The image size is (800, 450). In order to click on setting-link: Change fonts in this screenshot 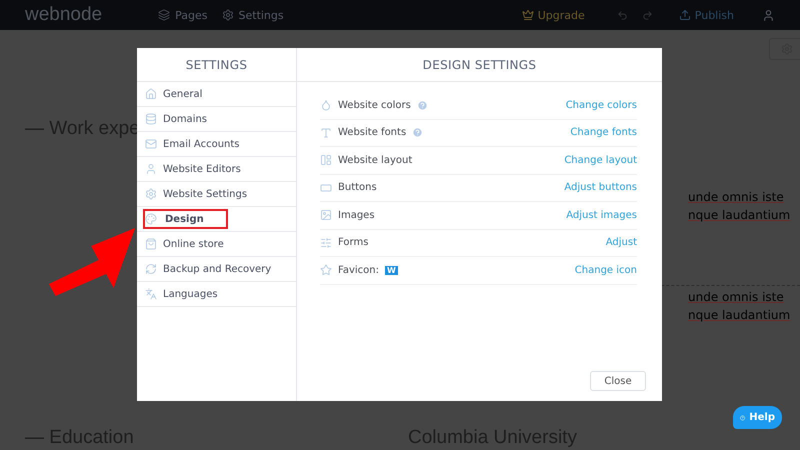, I will do `click(603, 132)`.